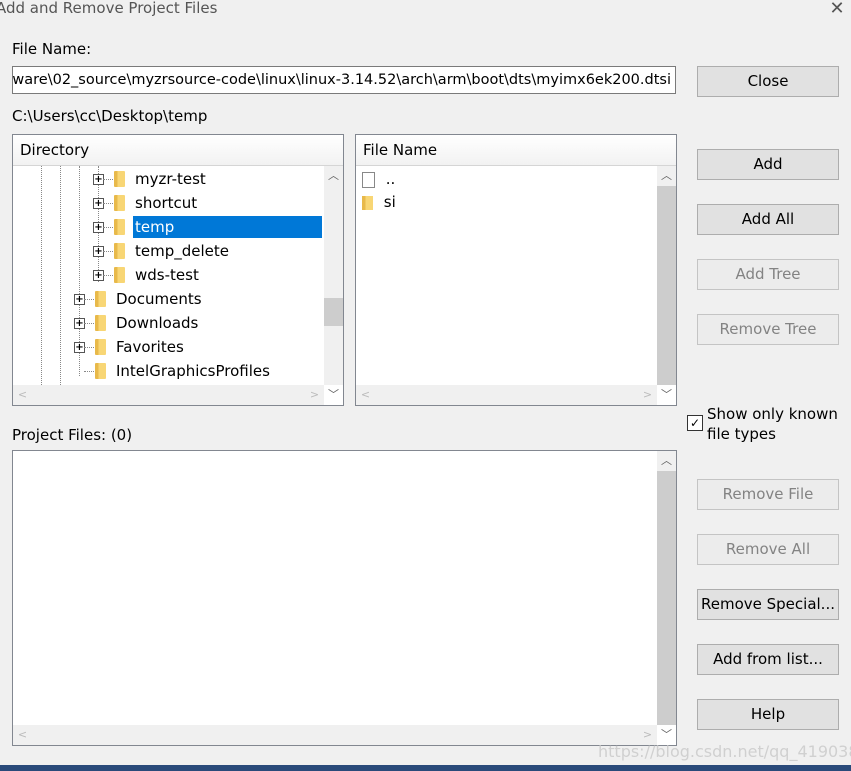 The image size is (851, 771). I want to click on tree-item: + Downloads, so click(168, 323).